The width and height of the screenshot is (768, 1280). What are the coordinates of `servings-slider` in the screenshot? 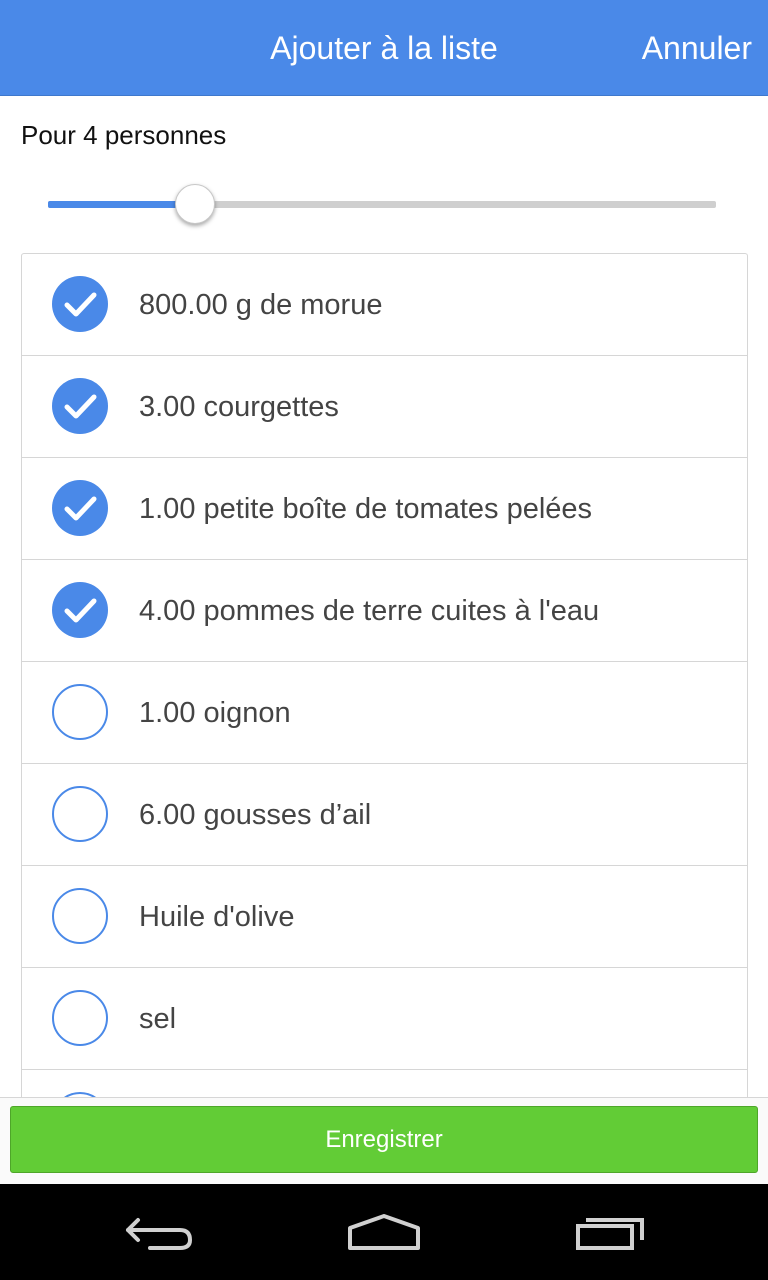 It's located at (382, 204).